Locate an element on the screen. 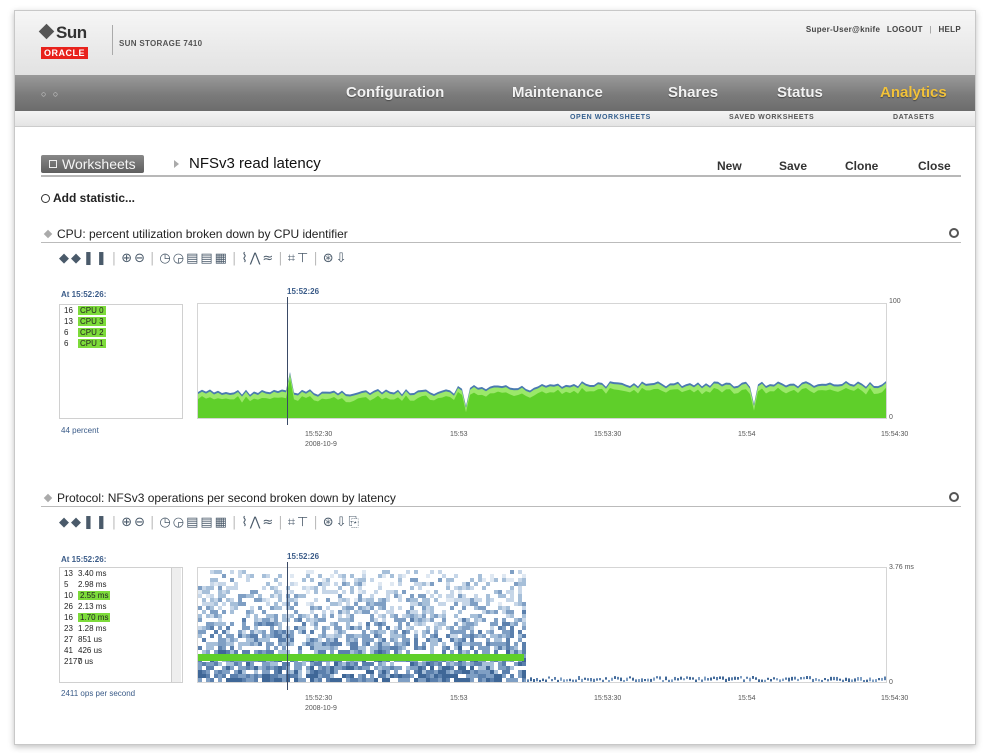  legend-row: 26 2.13 ms is located at coordinates (121, 606).